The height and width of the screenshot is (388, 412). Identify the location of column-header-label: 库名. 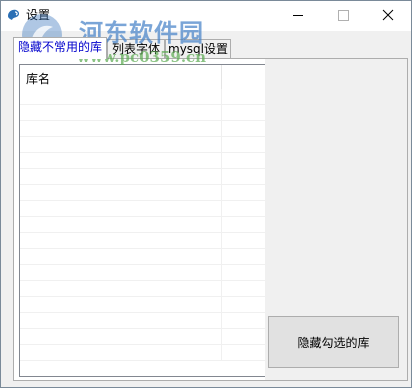
(38, 79).